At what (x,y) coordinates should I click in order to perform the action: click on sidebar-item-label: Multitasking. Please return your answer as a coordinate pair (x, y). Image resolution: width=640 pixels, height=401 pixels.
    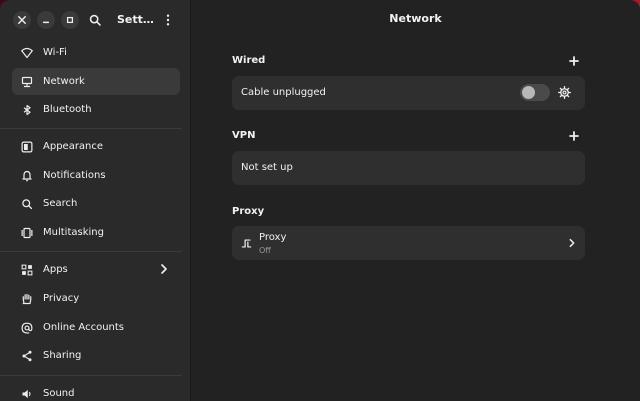
    Looking at the image, I should click on (73, 232).